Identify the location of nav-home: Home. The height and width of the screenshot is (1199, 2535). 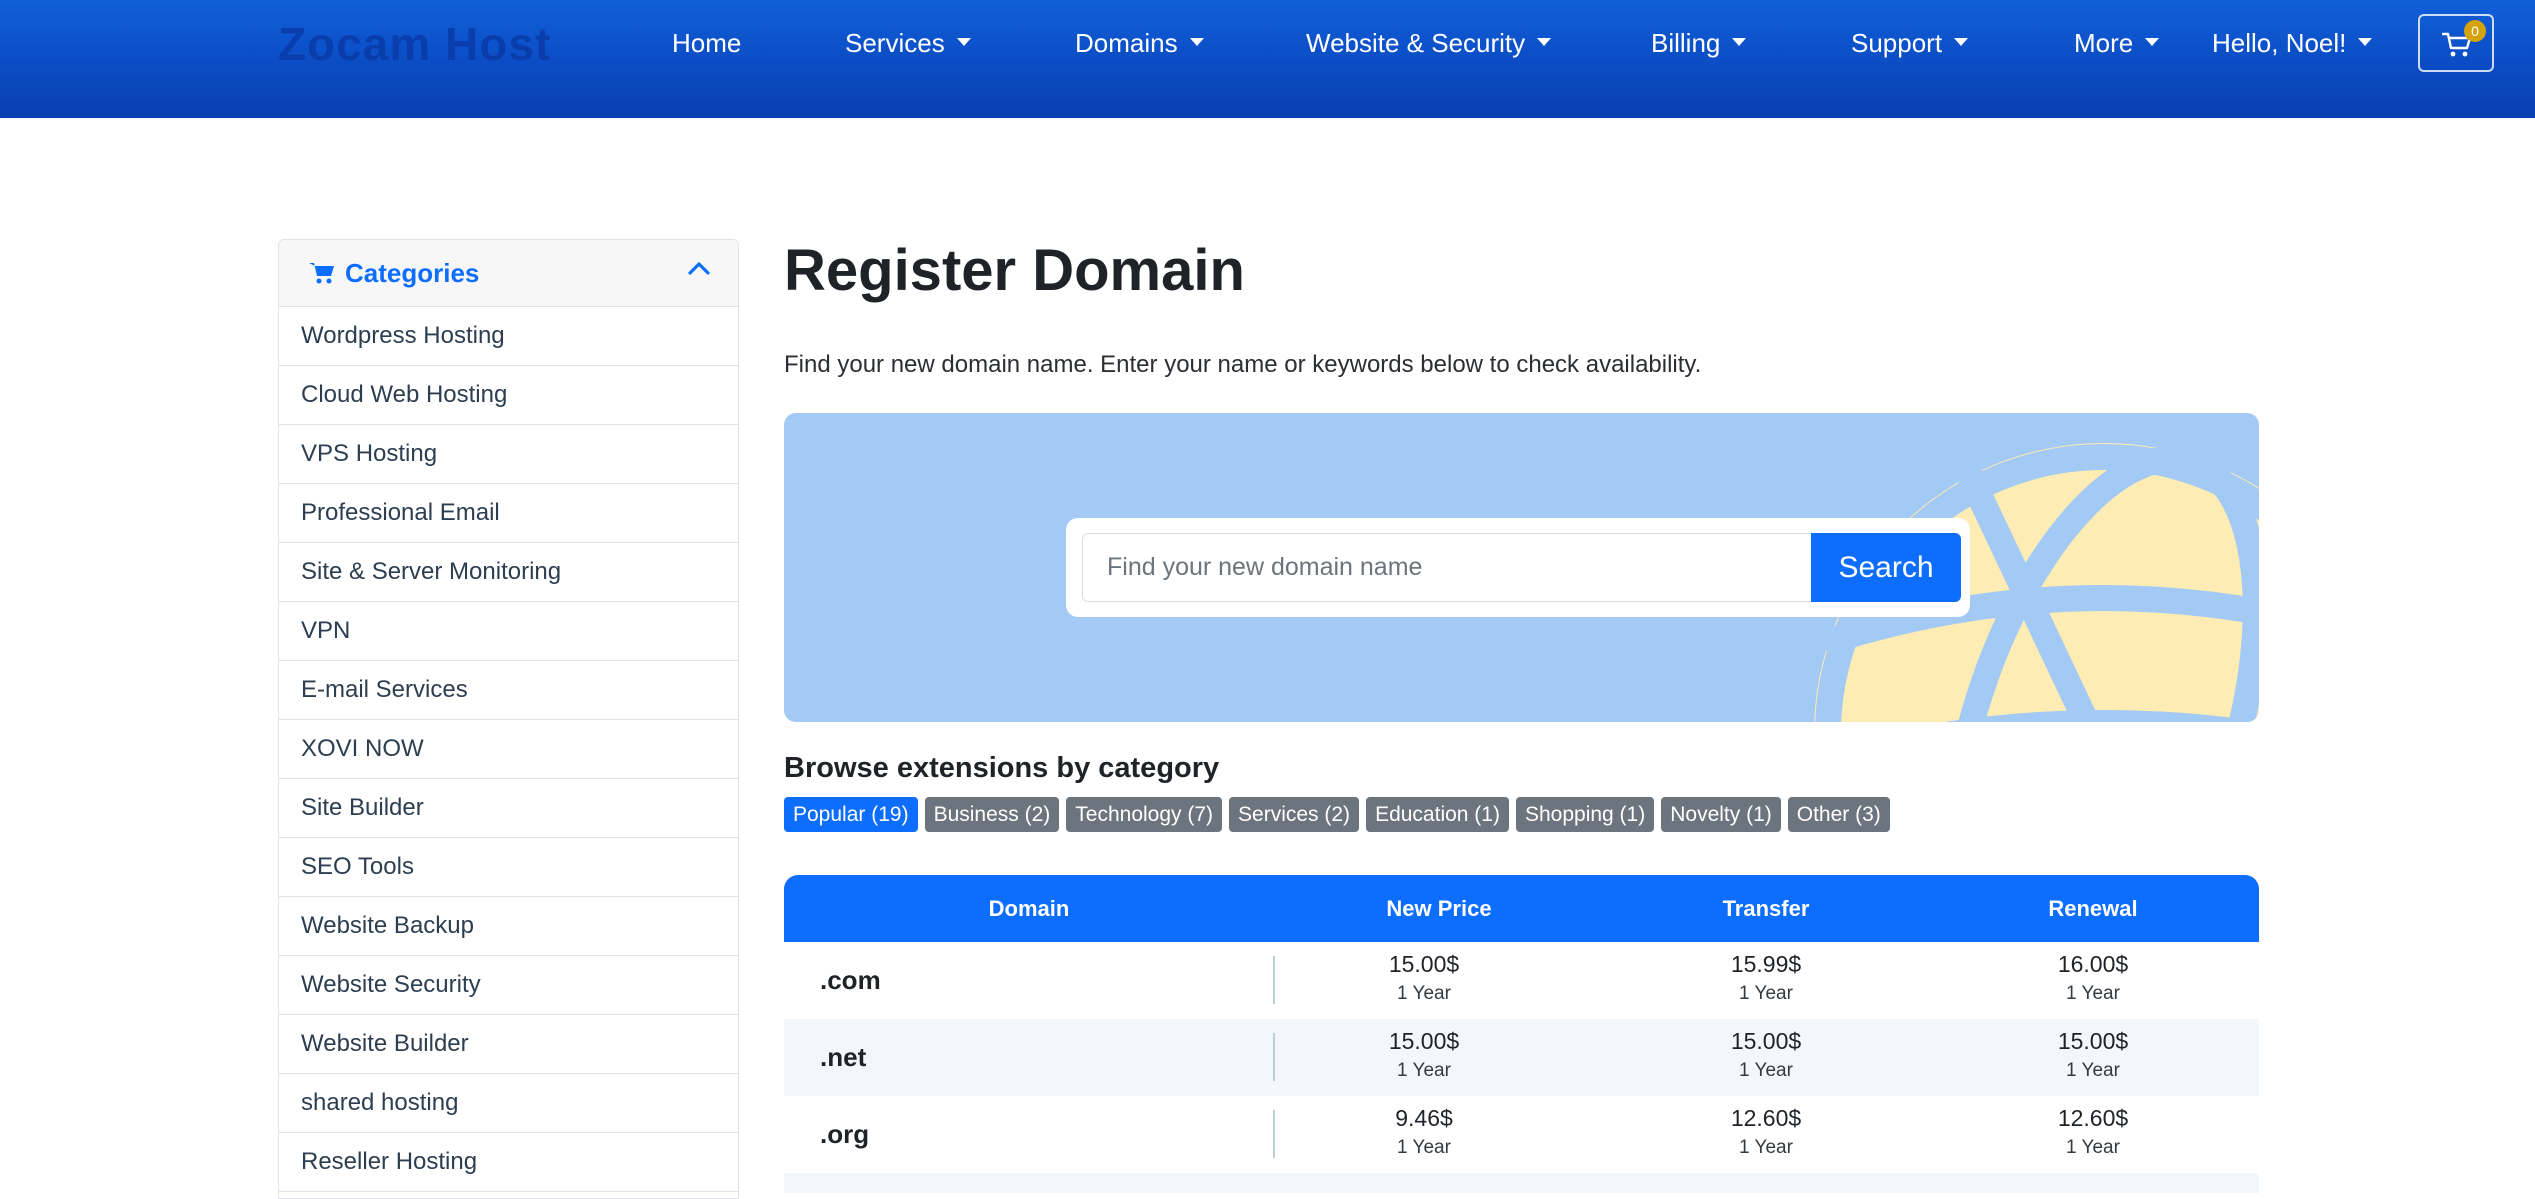
(706, 43).